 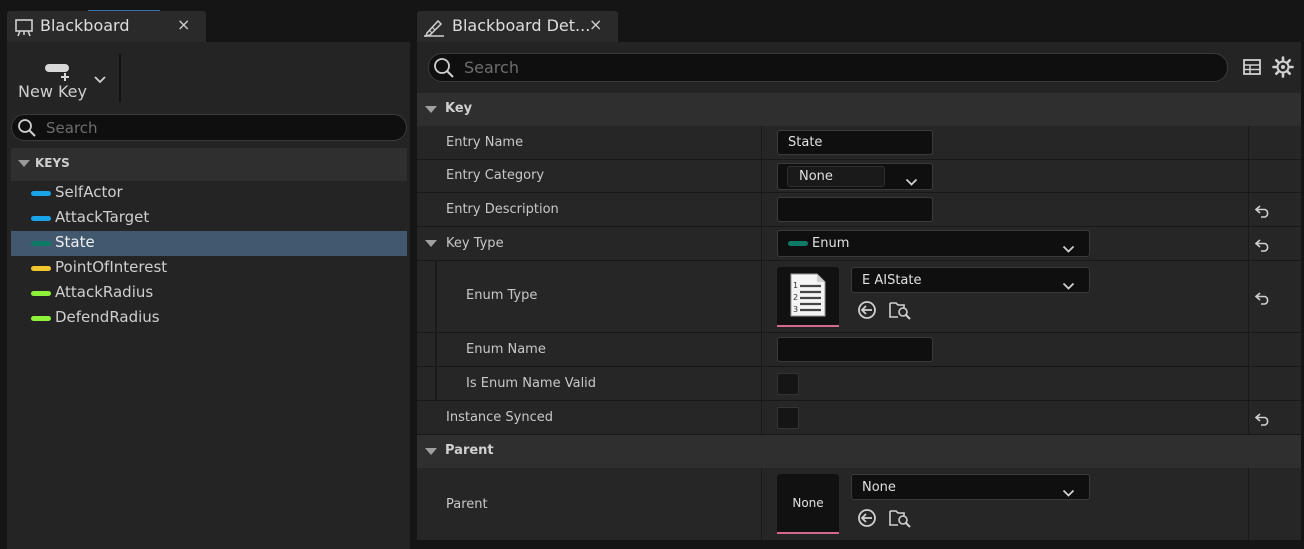 I want to click on keys-category-header: KEYS, so click(x=209, y=164).